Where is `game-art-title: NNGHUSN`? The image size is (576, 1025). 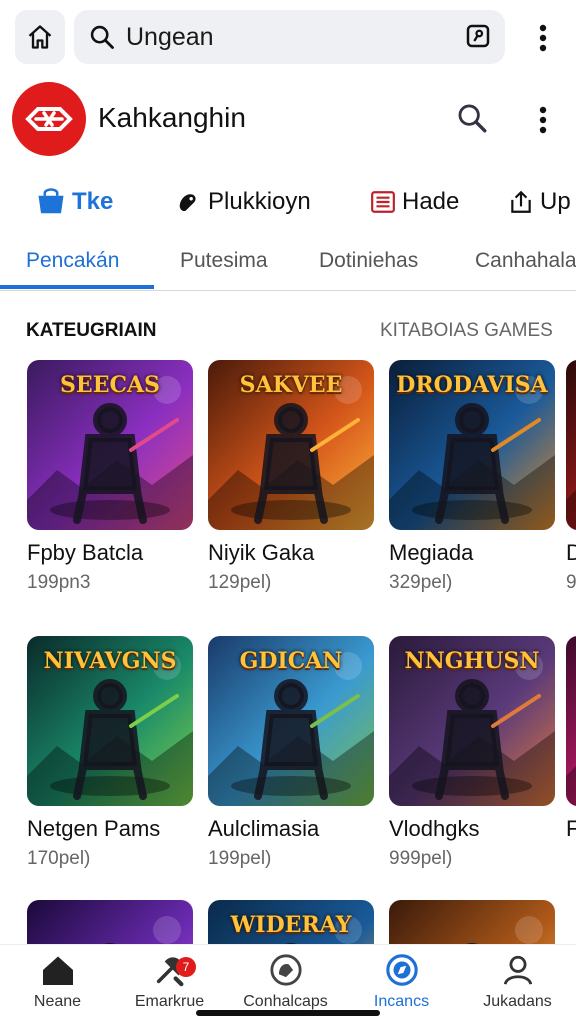
game-art-title: NNGHUSN is located at coordinates (472, 661).